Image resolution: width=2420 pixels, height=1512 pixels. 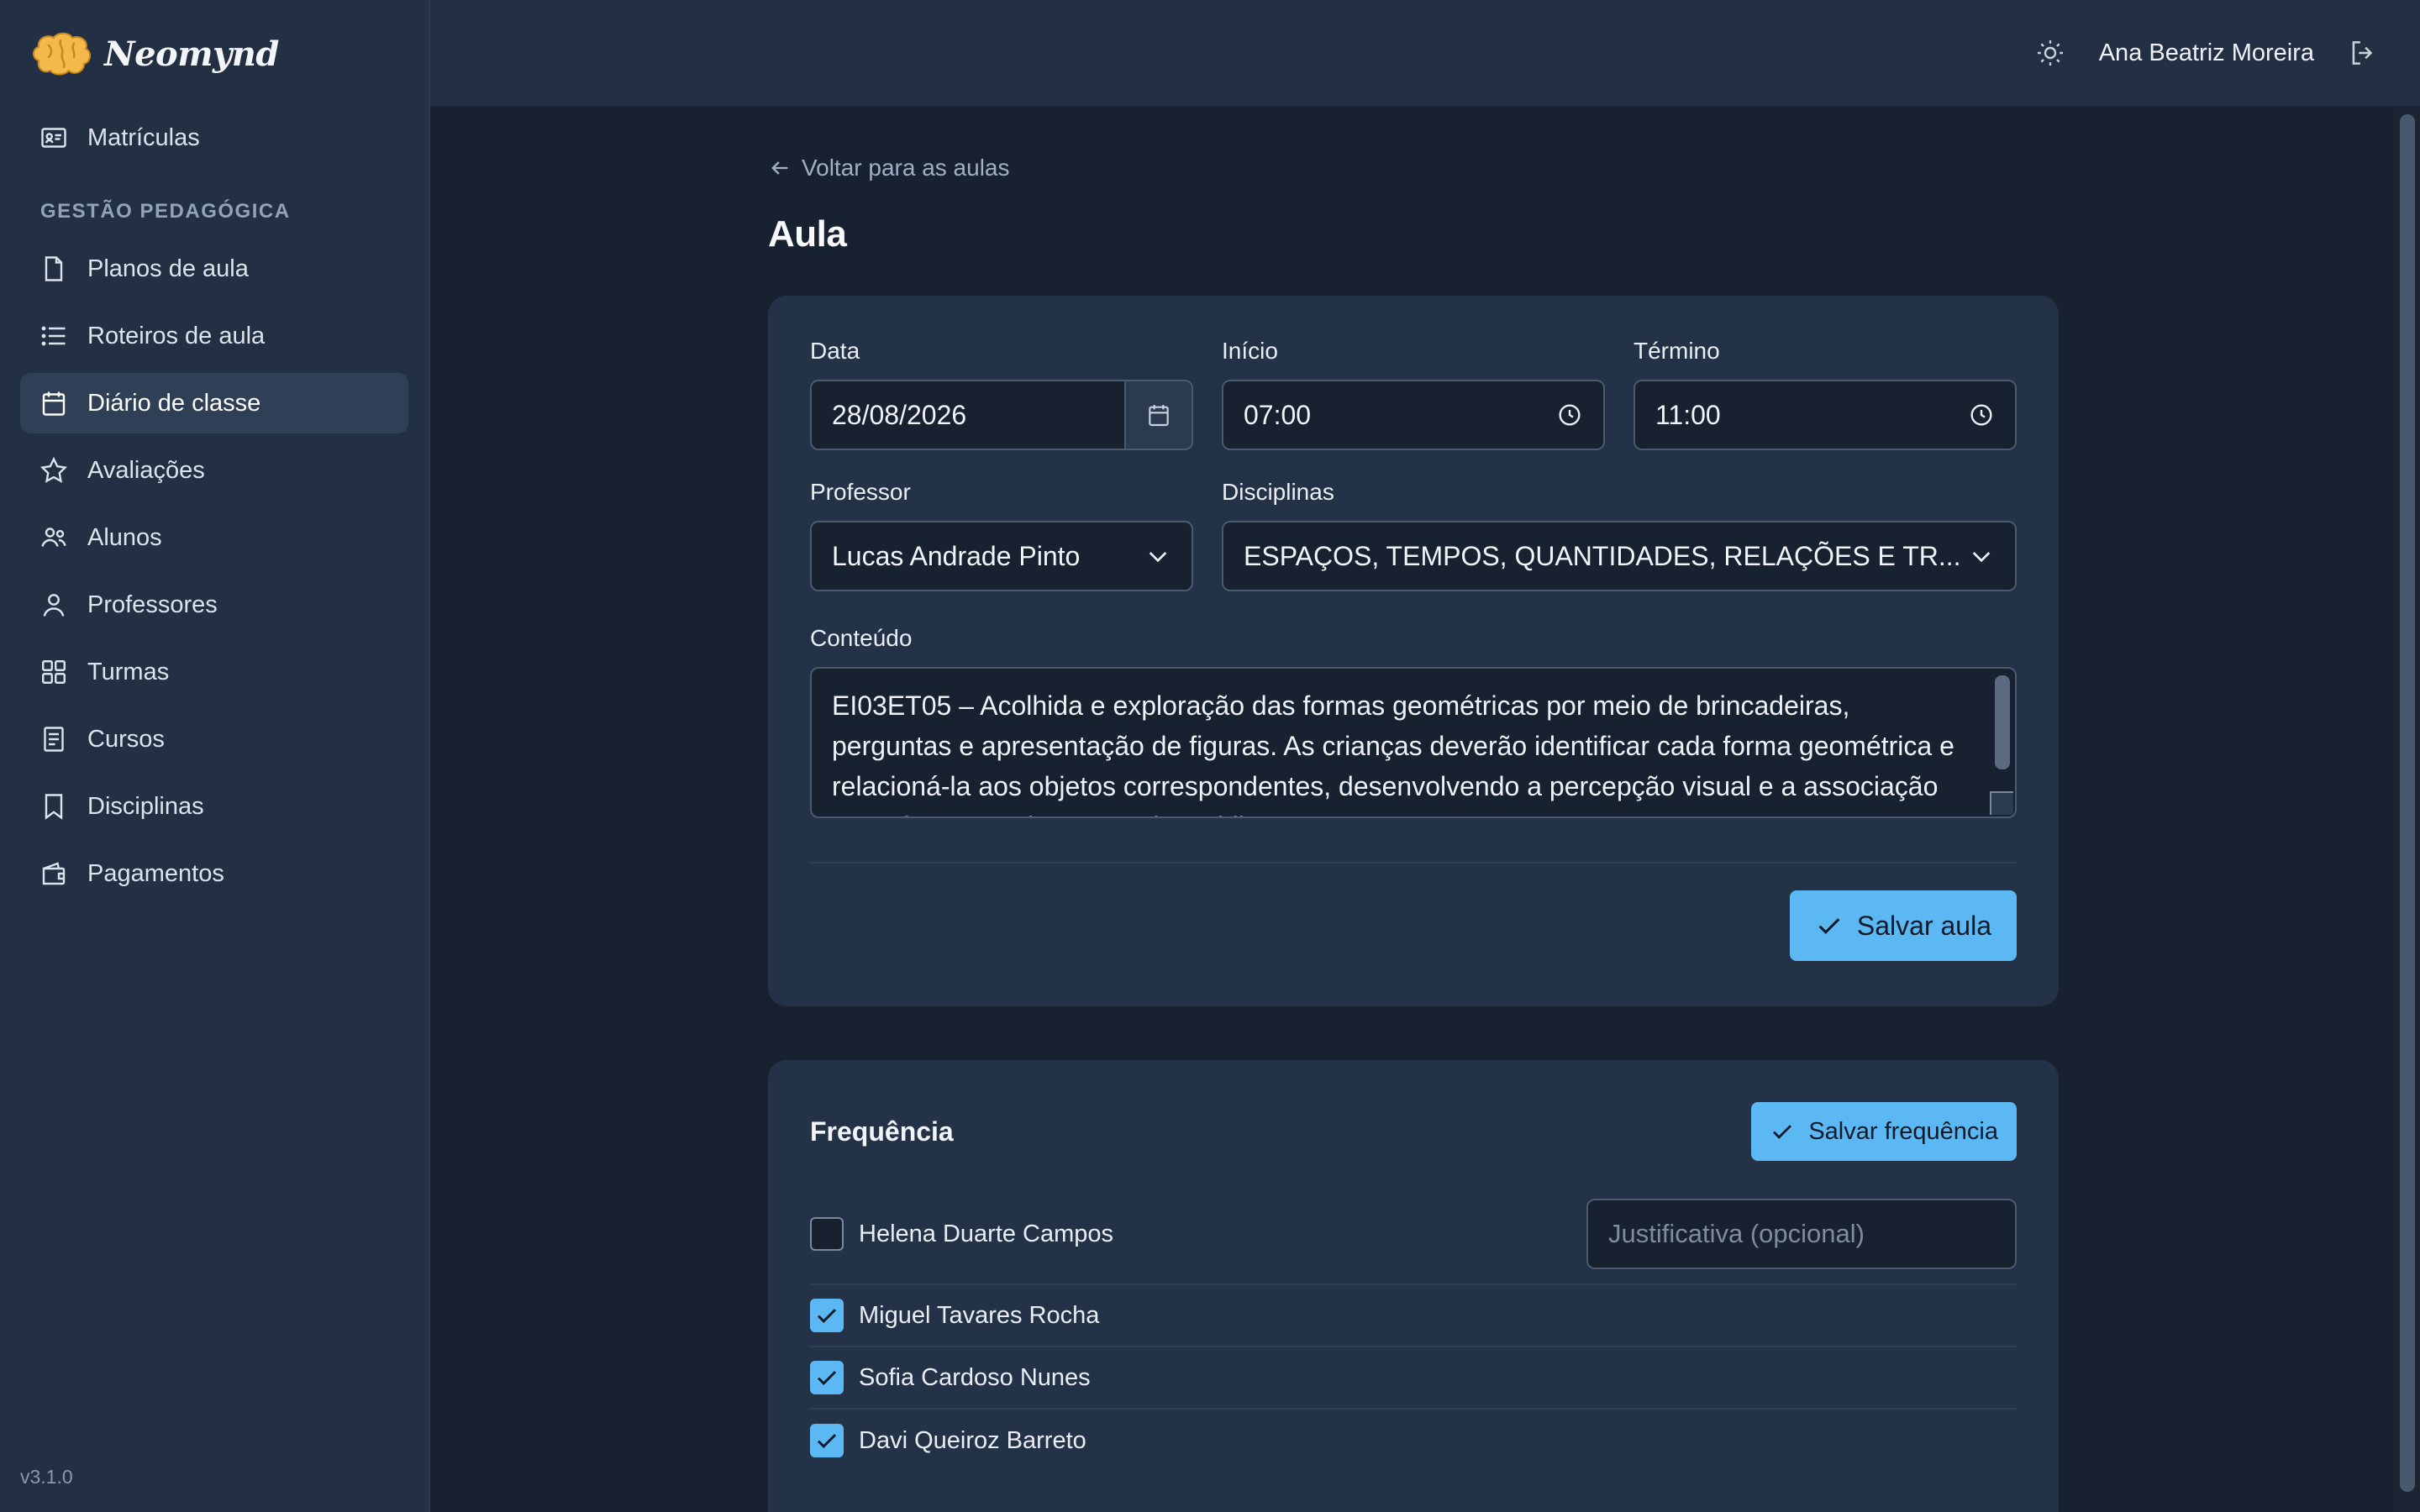 I want to click on attendance-row: Davi Queiroz Barreto, so click(x=1413, y=1441).